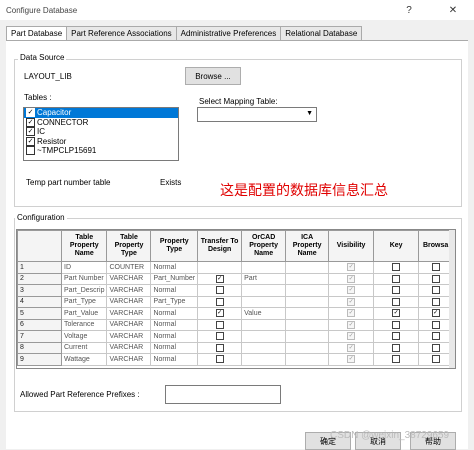  Describe the element at coordinates (101, 113) in the screenshot. I see `table-list-item: ✓ Capacitor` at that location.